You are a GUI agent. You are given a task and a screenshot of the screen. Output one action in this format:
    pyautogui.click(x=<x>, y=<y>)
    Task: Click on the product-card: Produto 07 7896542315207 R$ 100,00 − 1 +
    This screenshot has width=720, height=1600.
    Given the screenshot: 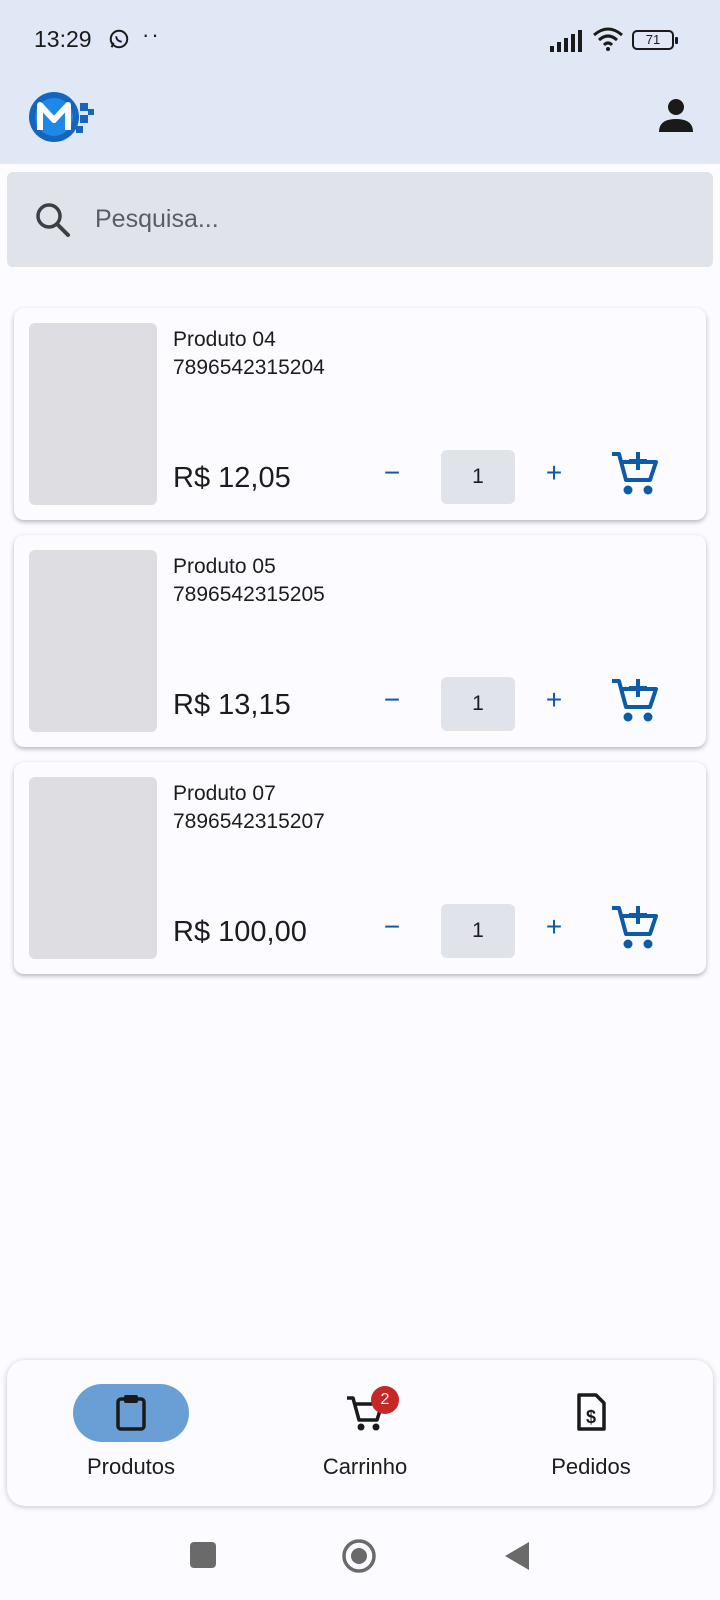 What is the action you would take?
    pyautogui.click(x=360, y=868)
    